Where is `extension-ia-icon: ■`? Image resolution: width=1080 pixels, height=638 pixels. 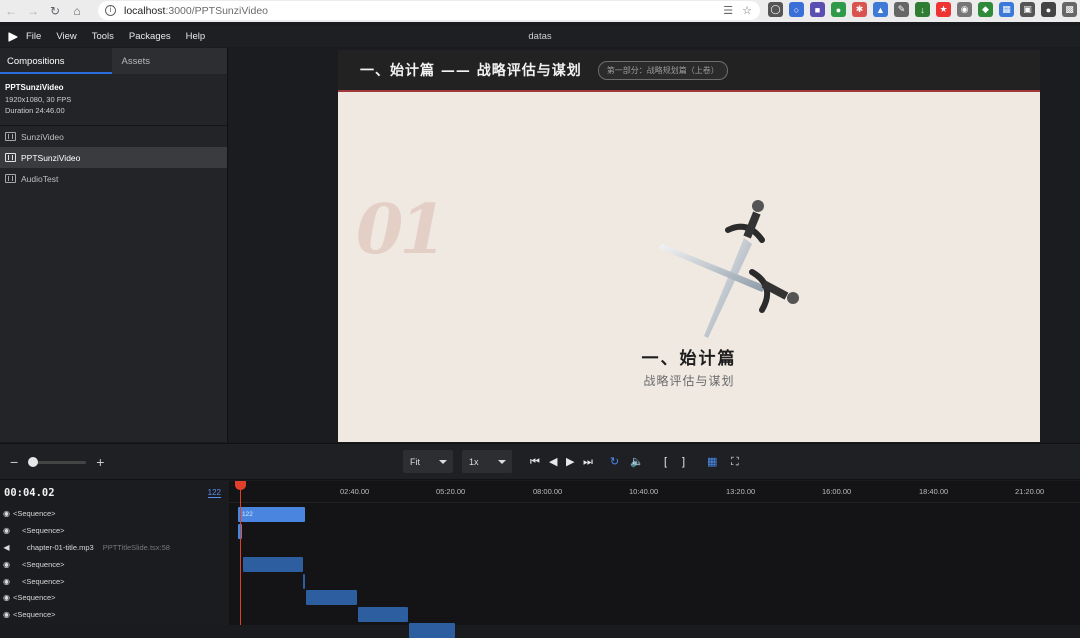
extension-ia-icon: ■ is located at coordinates (817, 9).